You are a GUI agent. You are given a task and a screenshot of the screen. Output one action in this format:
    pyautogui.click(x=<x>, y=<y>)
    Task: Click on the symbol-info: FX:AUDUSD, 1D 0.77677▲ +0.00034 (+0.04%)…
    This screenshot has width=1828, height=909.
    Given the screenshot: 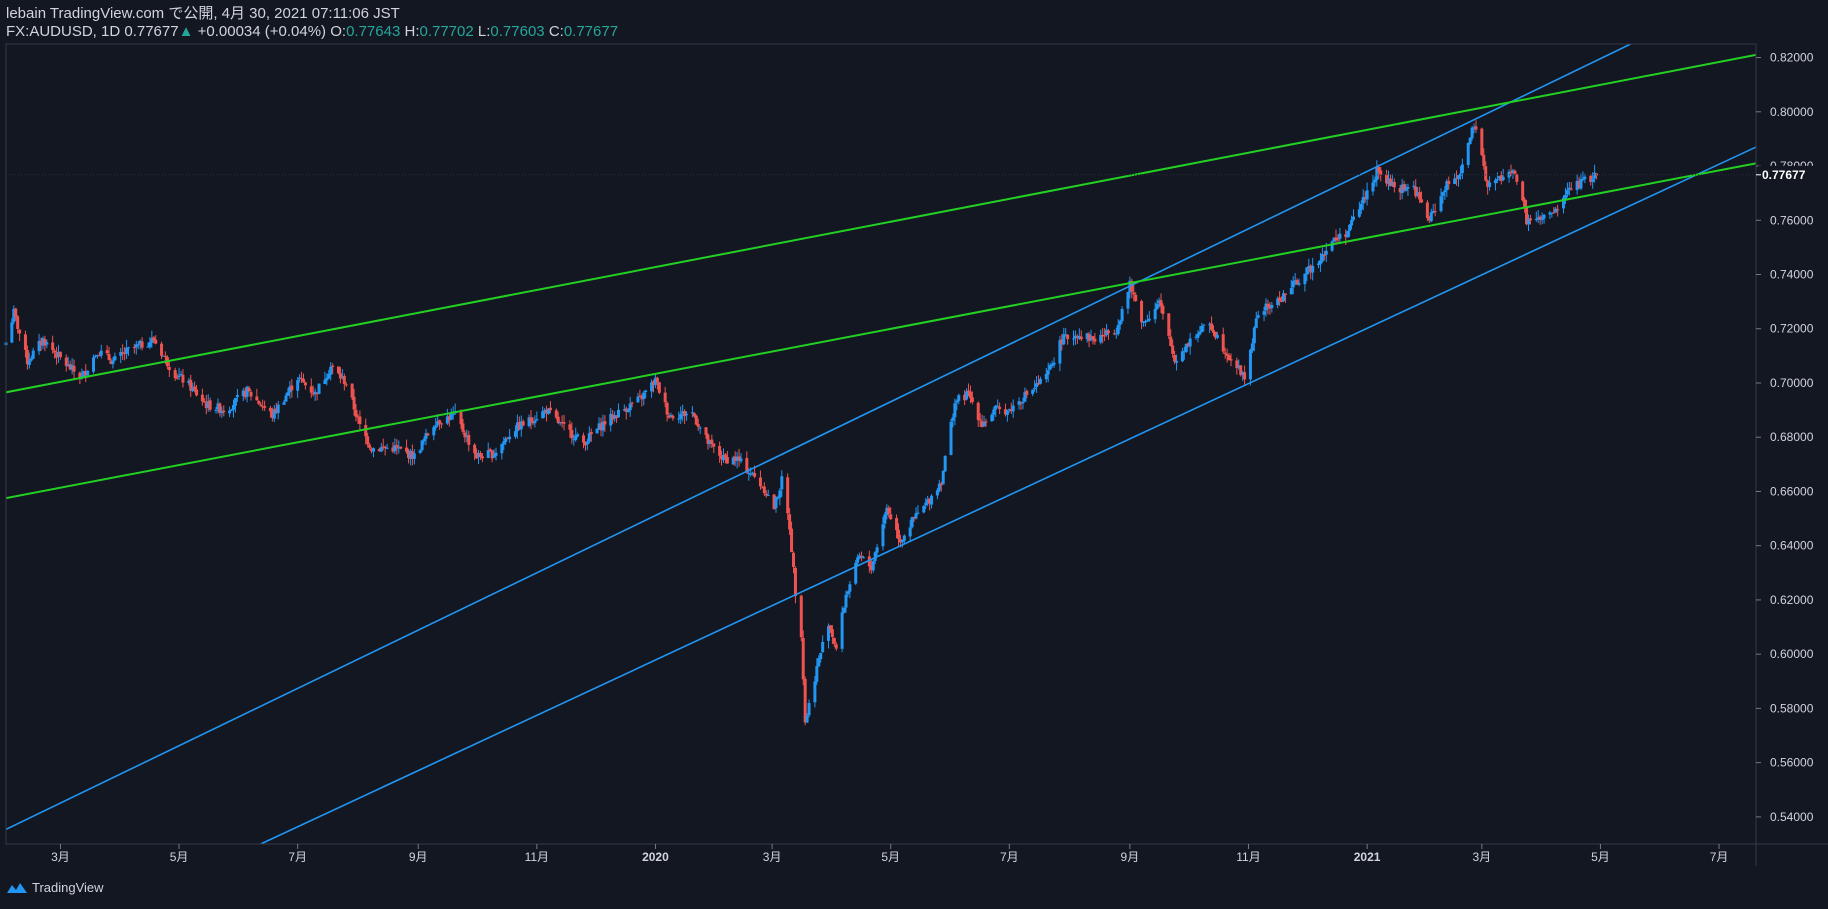 What is the action you would take?
    pyautogui.click(x=312, y=32)
    